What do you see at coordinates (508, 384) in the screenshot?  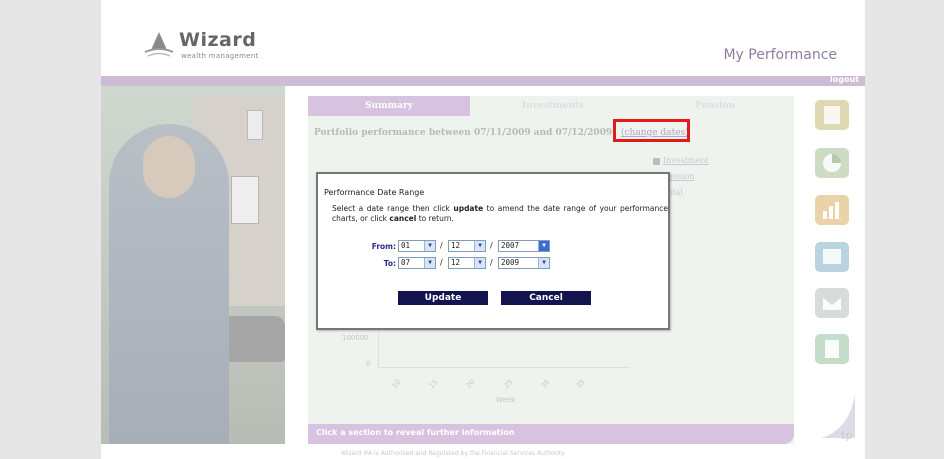 I see `x-tick-label: 25` at bounding box center [508, 384].